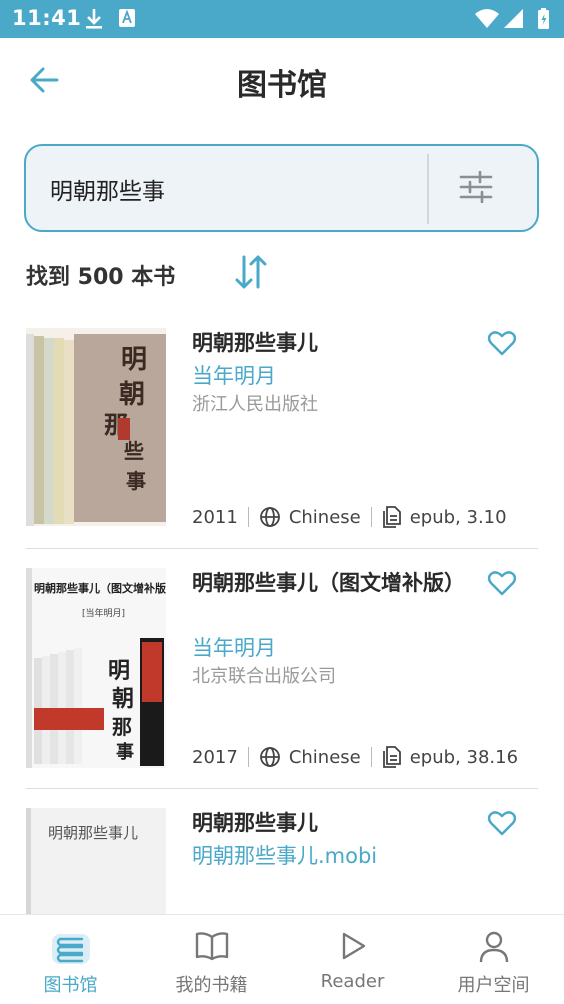  I want to click on book-list-item: 明朝那些事儿 明朝那些事儿 明朝那些事儿.mobi, so click(282, 861).